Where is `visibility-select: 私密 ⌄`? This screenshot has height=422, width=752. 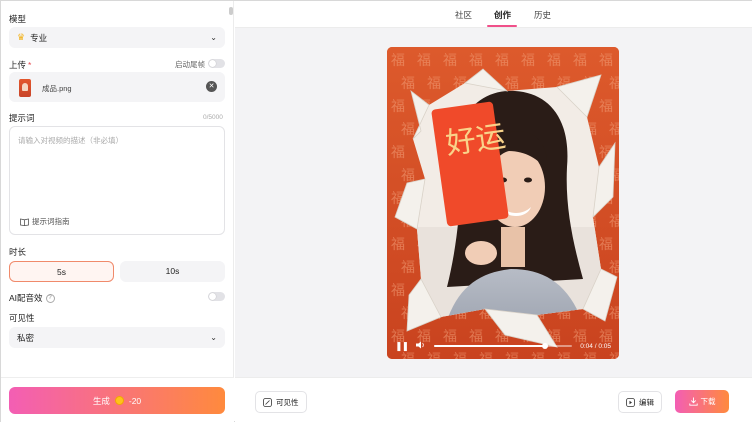
visibility-select: 私密 ⌄ is located at coordinates (117, 337).